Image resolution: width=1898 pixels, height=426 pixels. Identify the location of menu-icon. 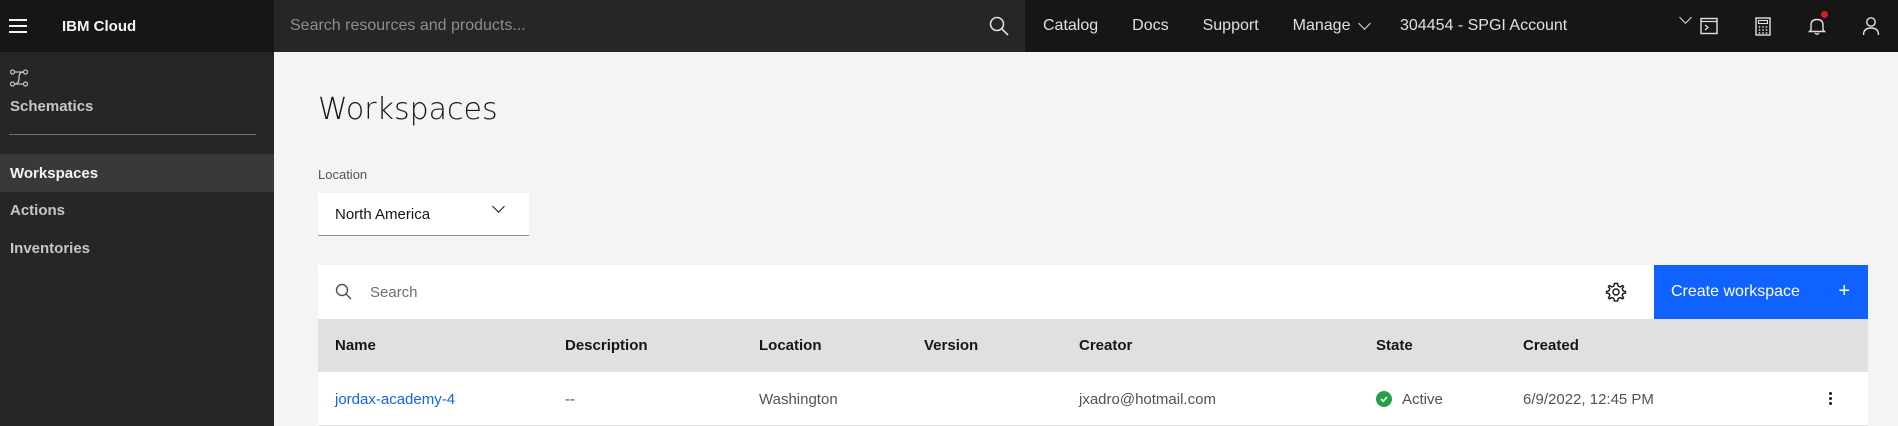
(18, 26).